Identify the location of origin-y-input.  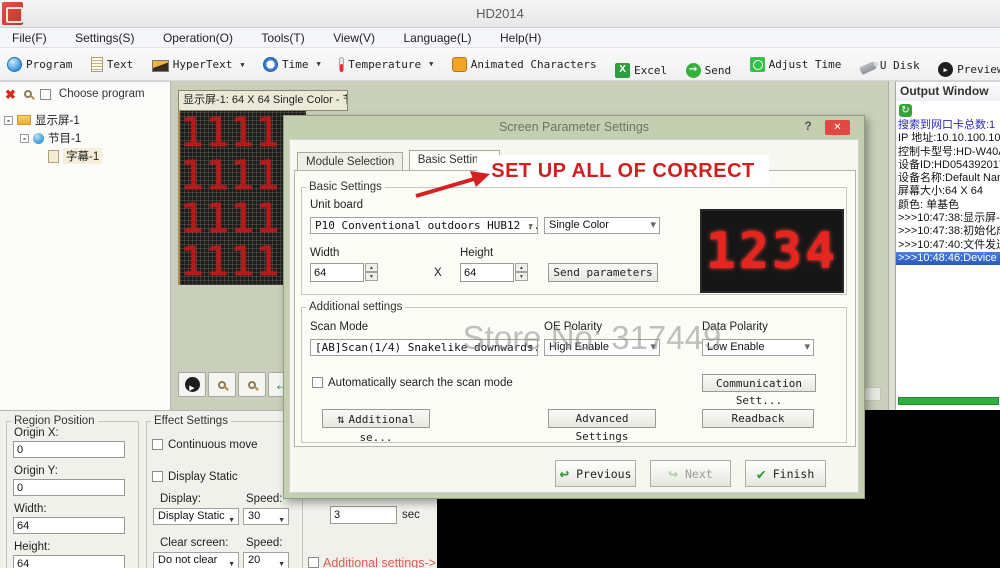
(69, 487).